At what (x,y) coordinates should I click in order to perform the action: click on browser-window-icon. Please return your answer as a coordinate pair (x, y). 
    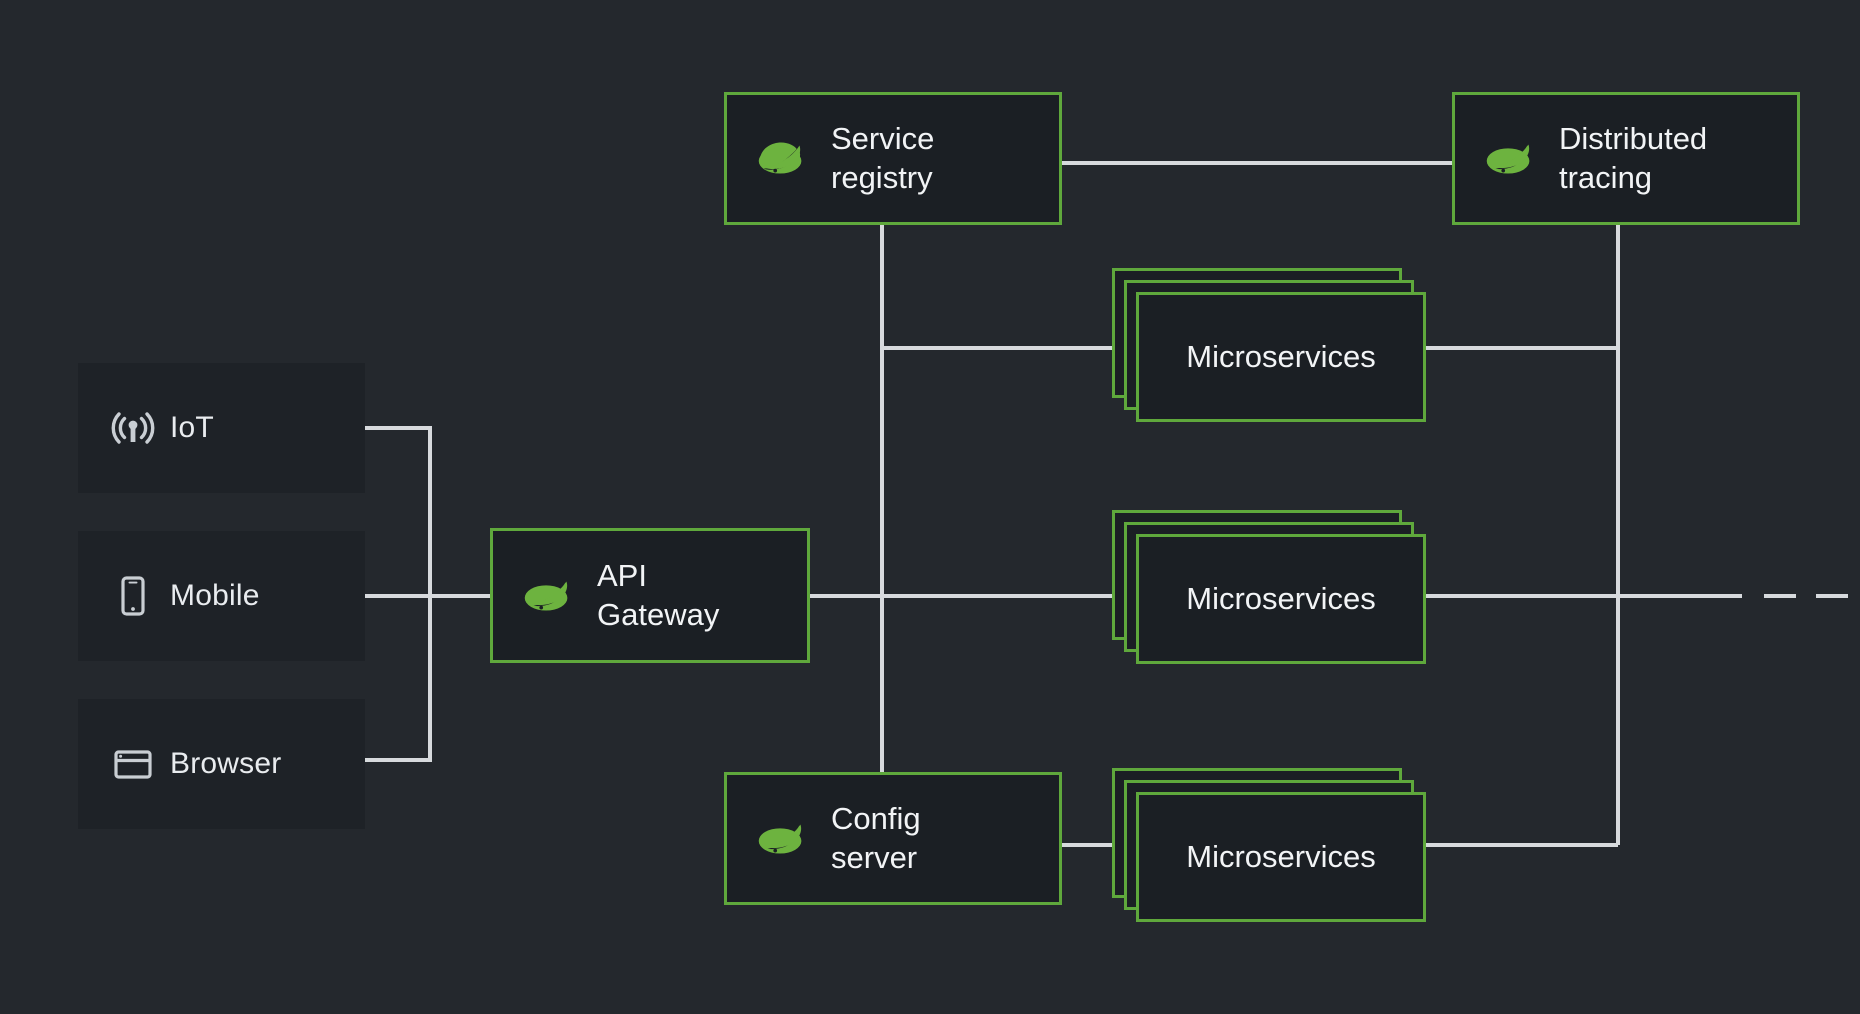
    Looking at the image, I should click on (133, 764).